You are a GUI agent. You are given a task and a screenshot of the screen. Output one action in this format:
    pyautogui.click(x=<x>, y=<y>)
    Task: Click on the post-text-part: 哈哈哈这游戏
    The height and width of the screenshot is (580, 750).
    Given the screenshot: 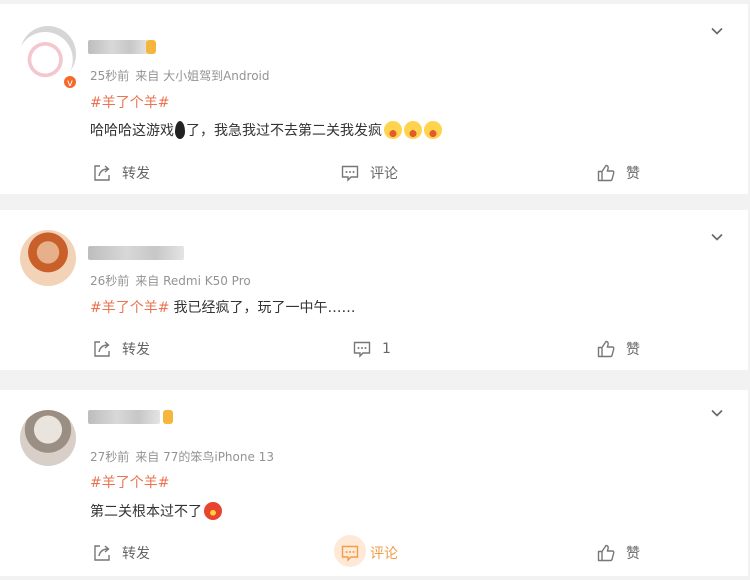 What is the action you would take?
    pyautogui.click(x=132, y=131)
    